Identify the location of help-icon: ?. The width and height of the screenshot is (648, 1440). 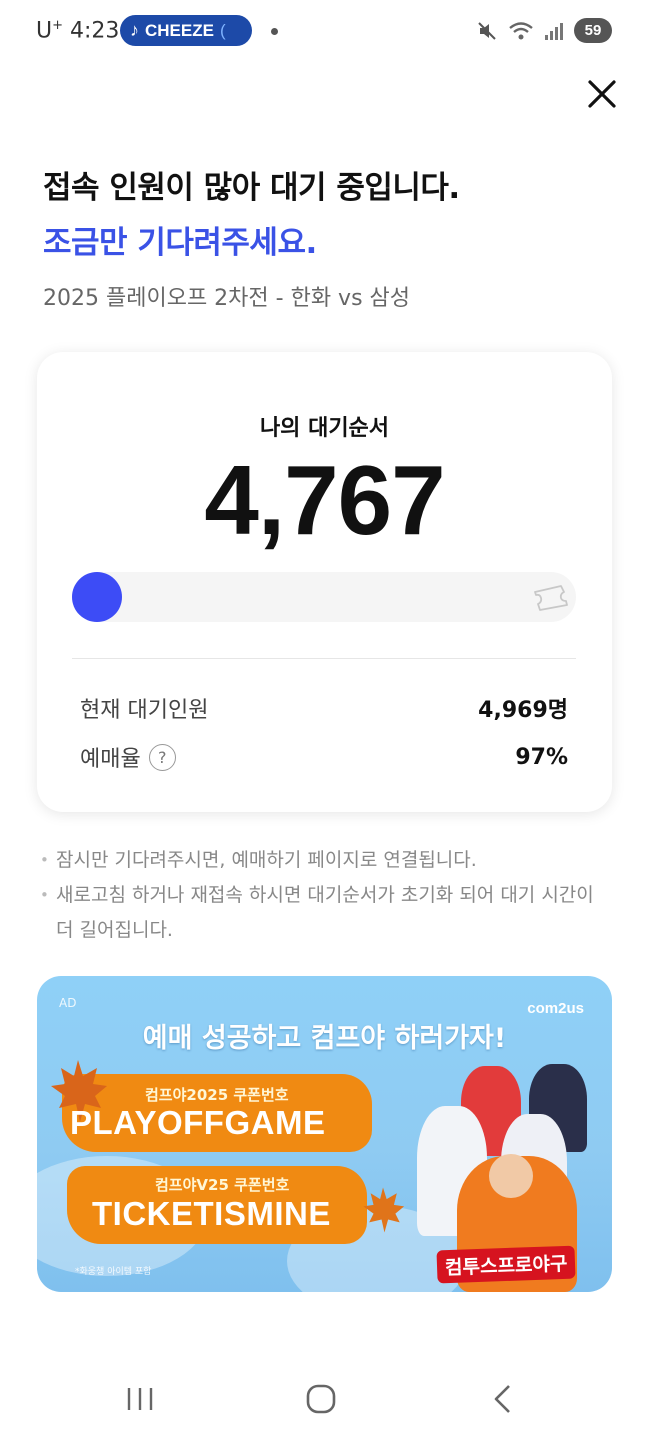
(162, 757).